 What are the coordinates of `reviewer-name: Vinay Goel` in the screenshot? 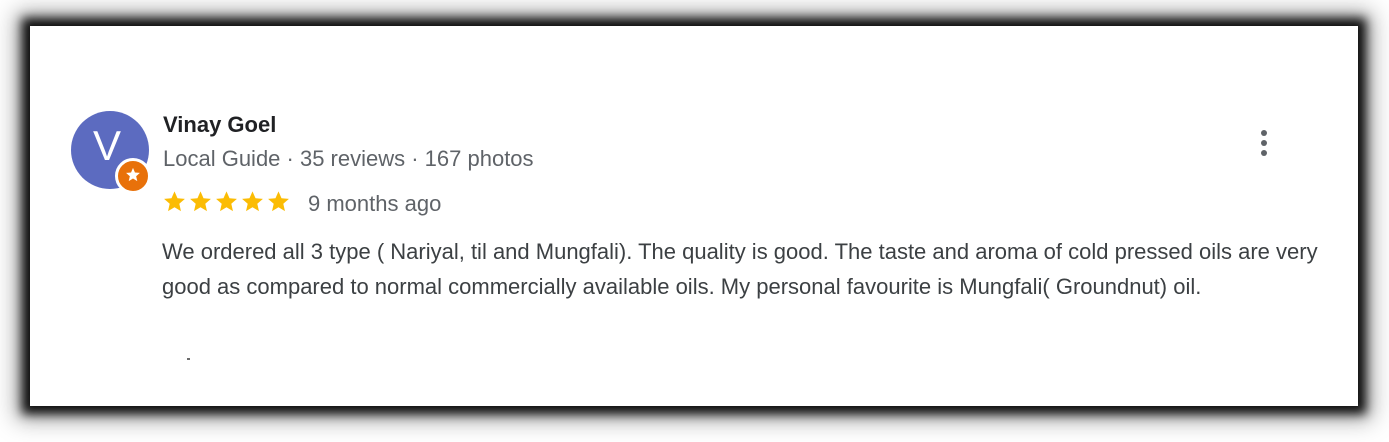 It's located at (219, 125).